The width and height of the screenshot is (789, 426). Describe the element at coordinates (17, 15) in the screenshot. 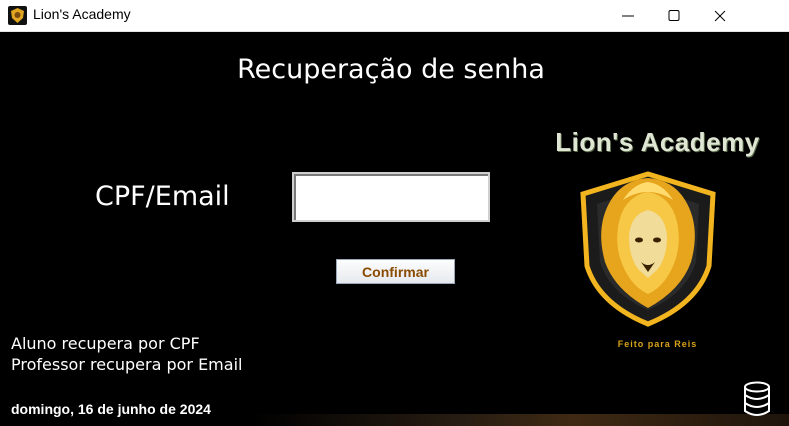

I see `lion-app-icon` at that location.